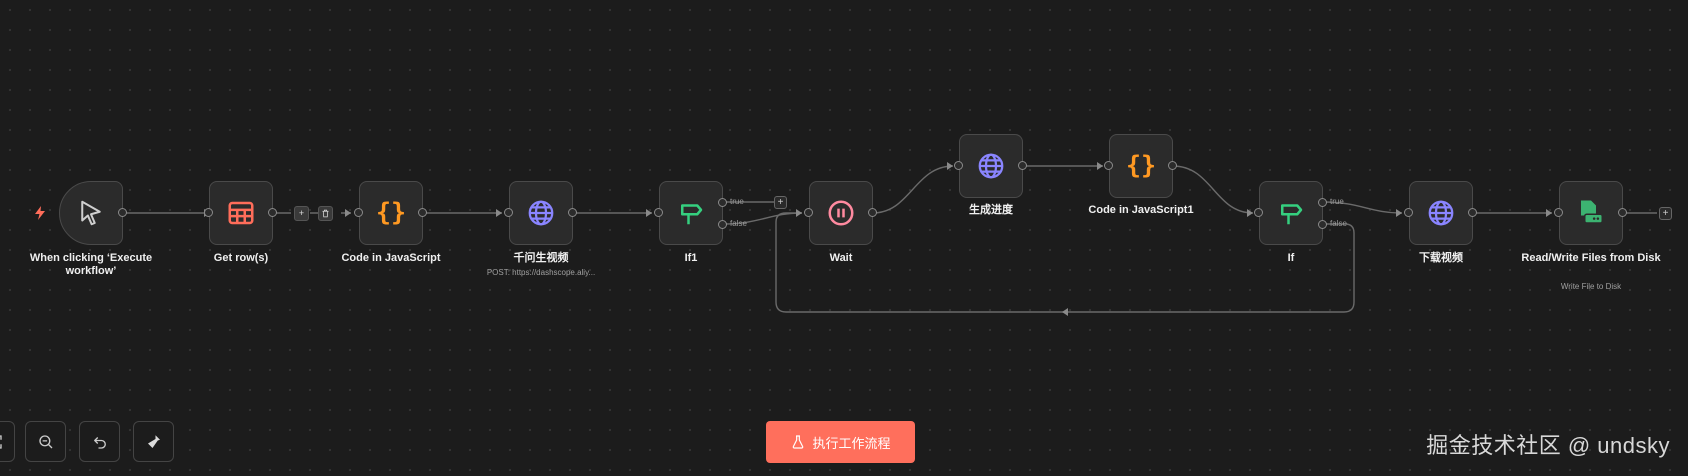 This screenshot has height=476, width=1688. I want to click on execute-workflow-button: 执行工作流程, so click(840, 442).